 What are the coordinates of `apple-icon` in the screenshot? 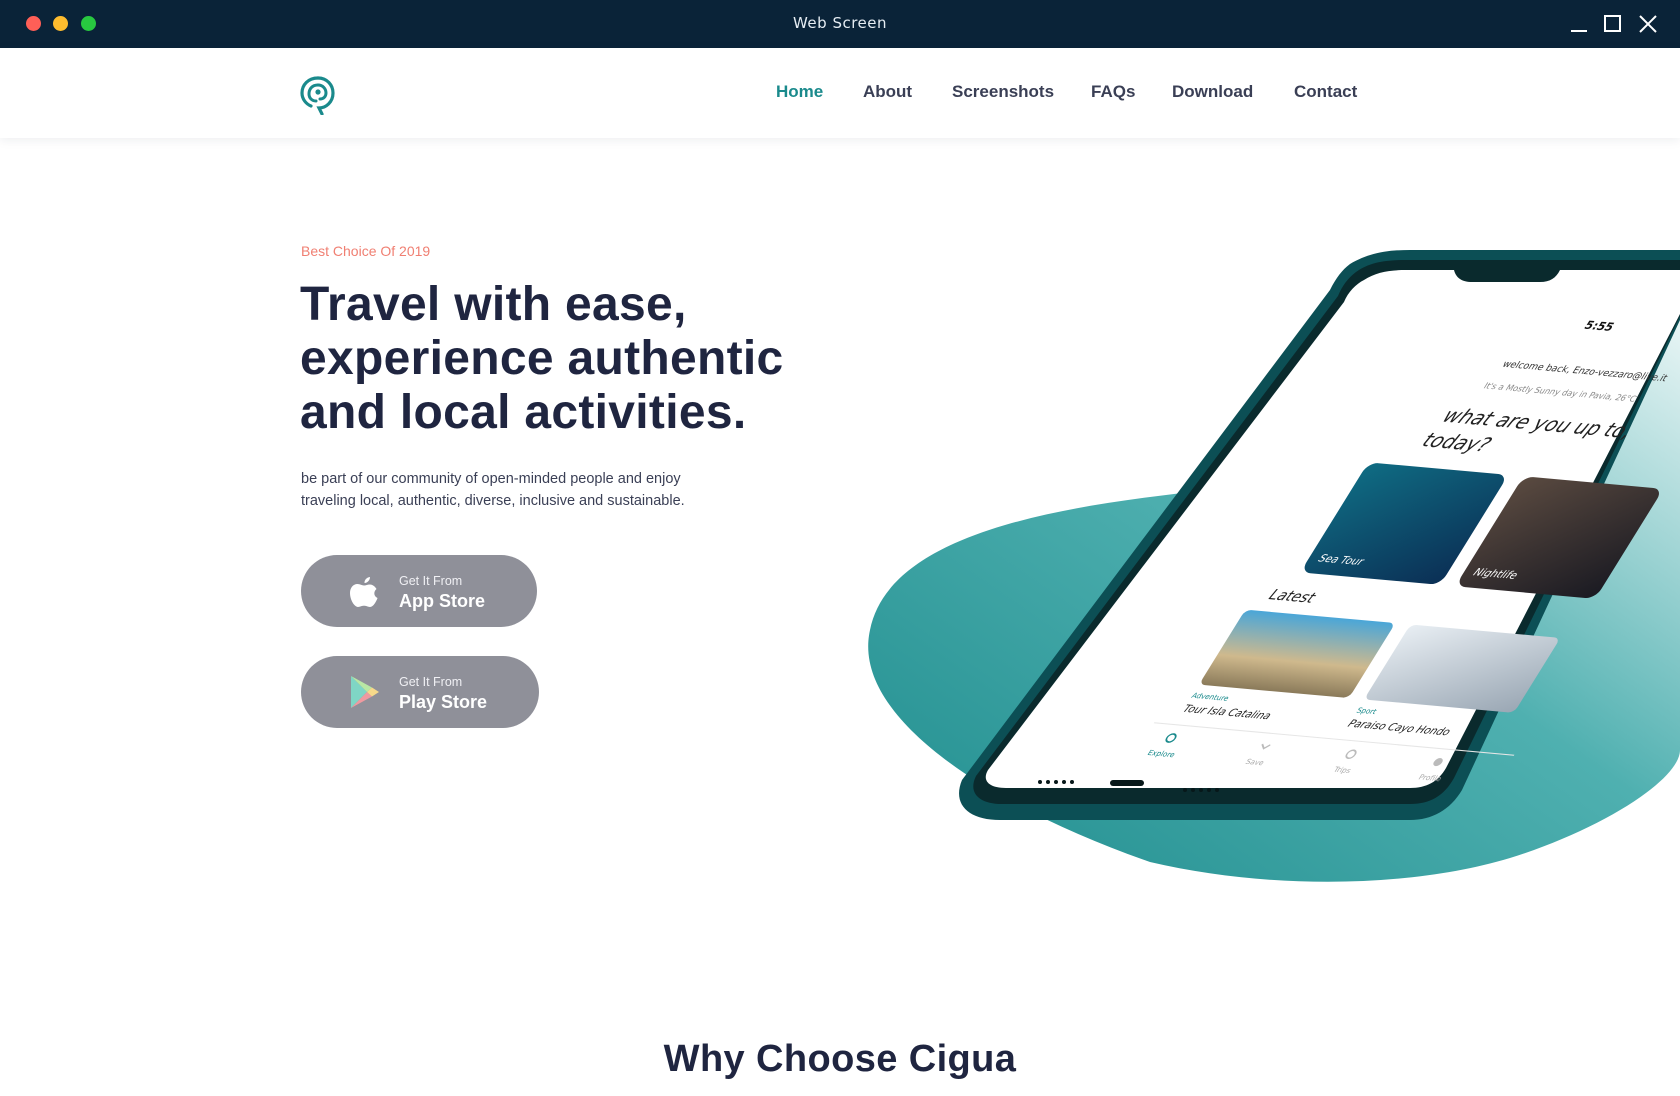 It's located at (364, 592).